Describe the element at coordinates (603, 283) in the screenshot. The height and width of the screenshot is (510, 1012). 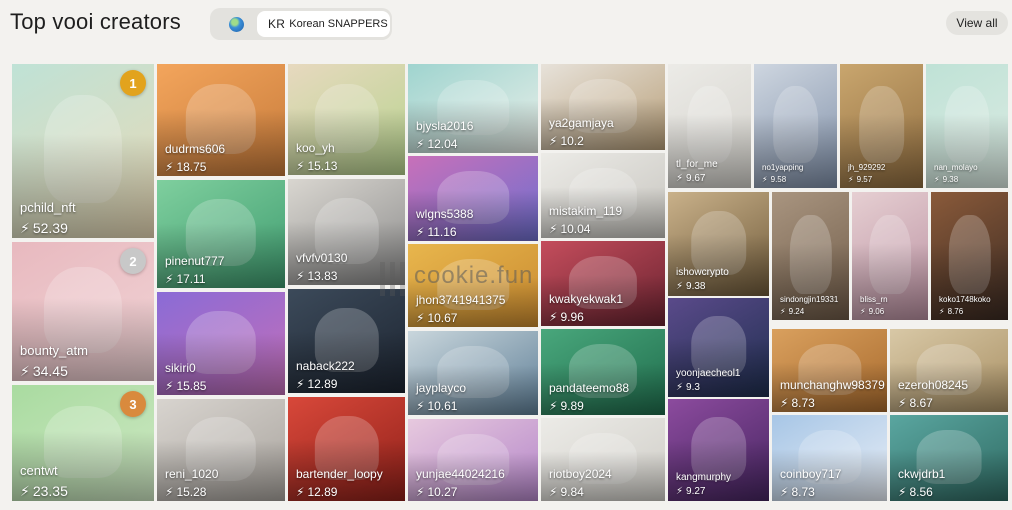
I see `creator-card: kwakyekwak1 ⚡︎ 9.96` at that location.